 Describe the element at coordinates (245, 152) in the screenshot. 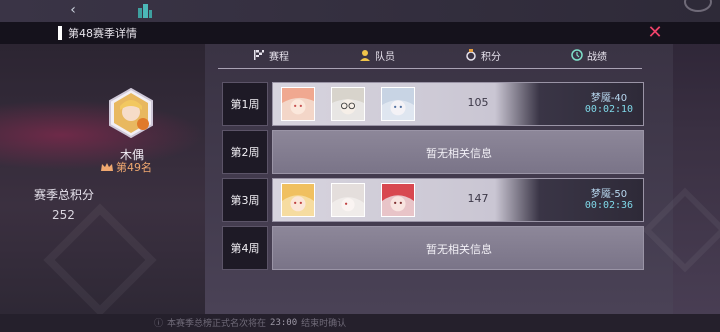

I see `week-label: 第2周` at that location.